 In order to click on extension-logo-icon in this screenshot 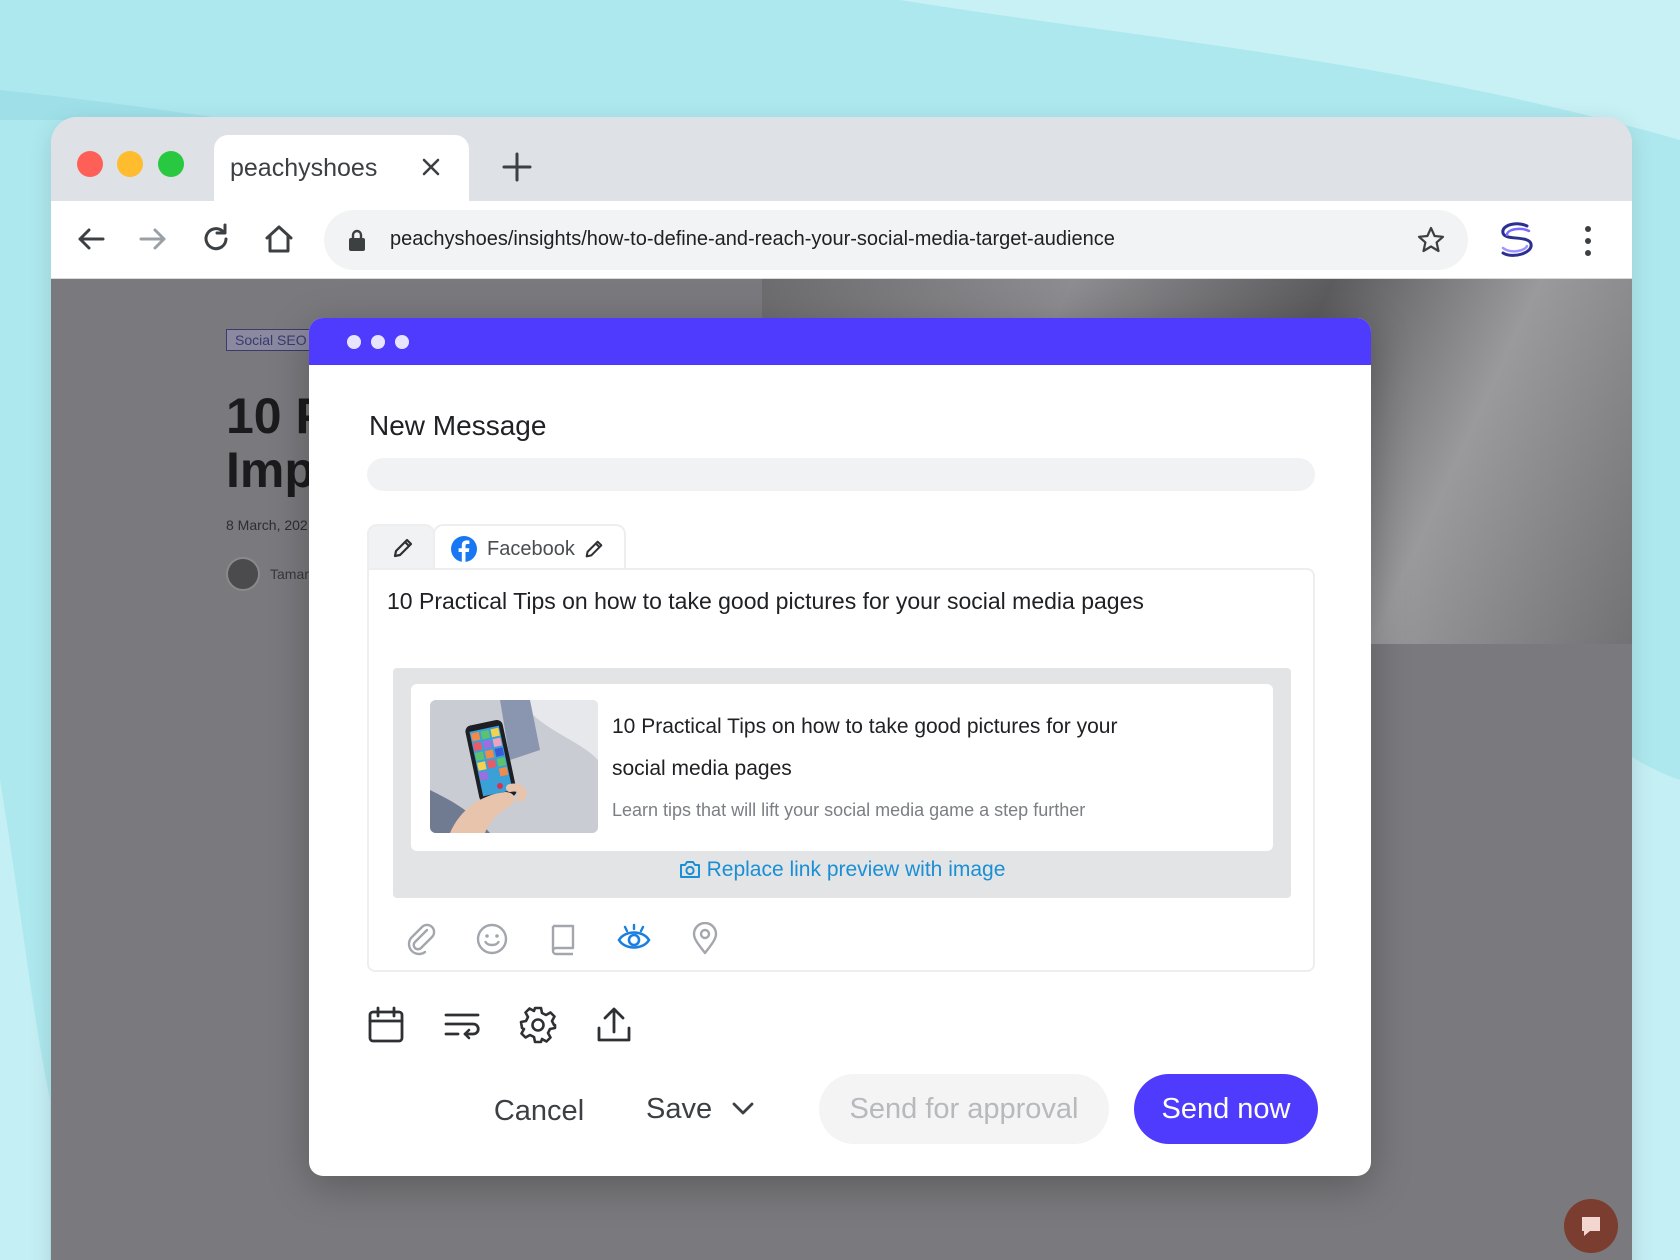, I will do `click(1516, 240)`.